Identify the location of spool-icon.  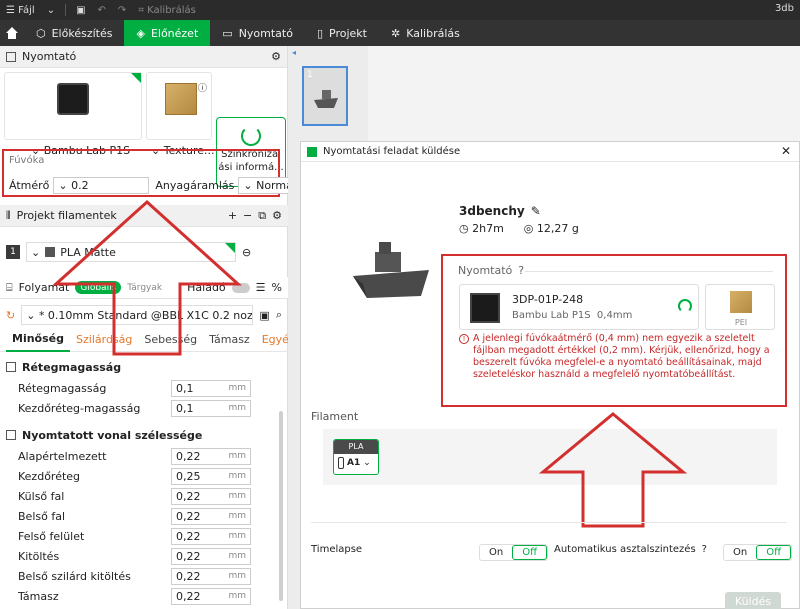
(341, 463).